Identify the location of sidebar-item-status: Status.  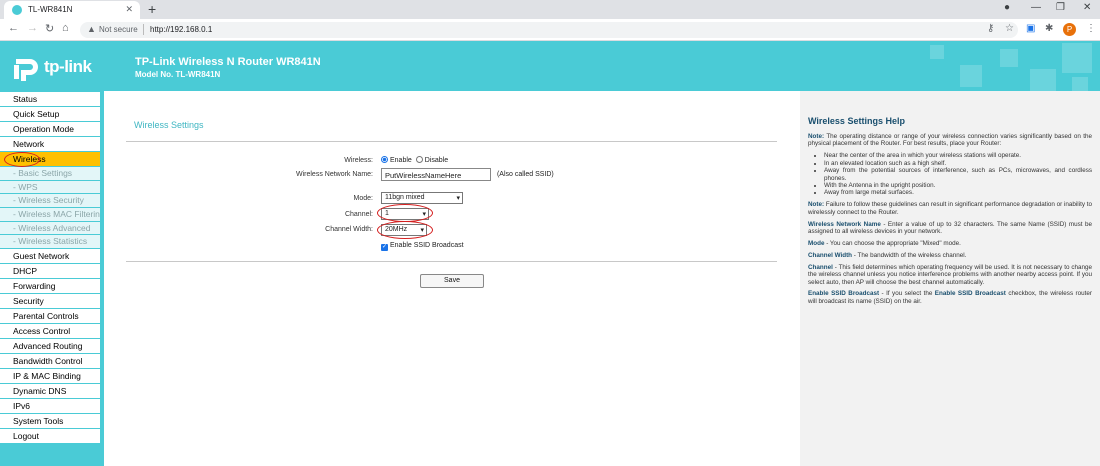
(50, 99).